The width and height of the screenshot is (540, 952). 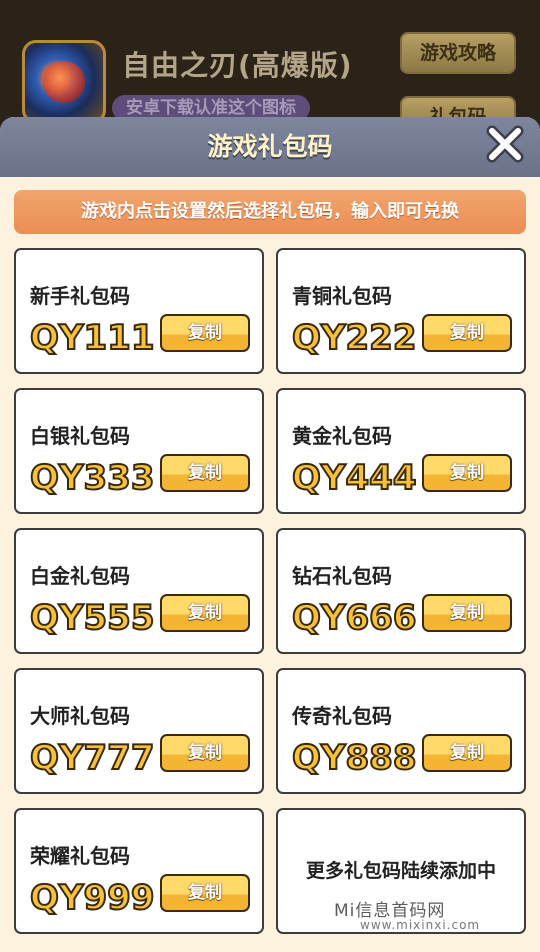 I want to click on gift-code-value: QY333, so click(x=92, y=478).